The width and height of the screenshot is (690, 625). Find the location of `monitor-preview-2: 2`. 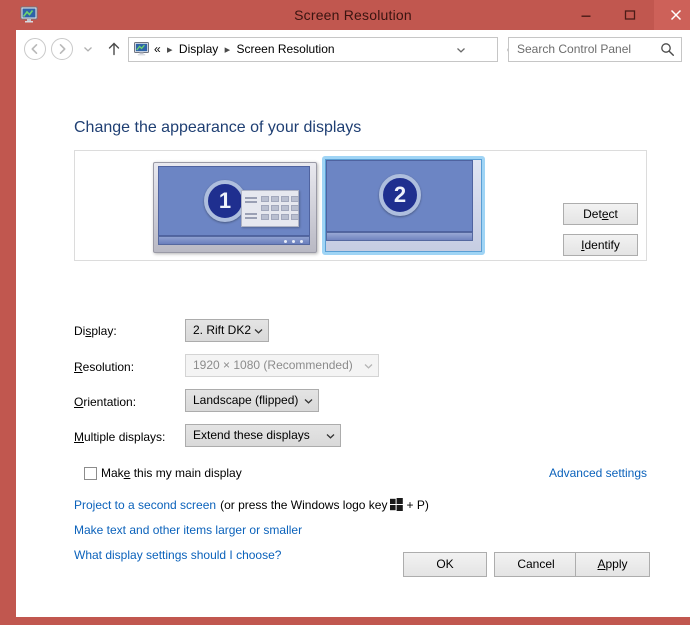

monitor-preview-2: 2 is located at coordinates (403, 205).